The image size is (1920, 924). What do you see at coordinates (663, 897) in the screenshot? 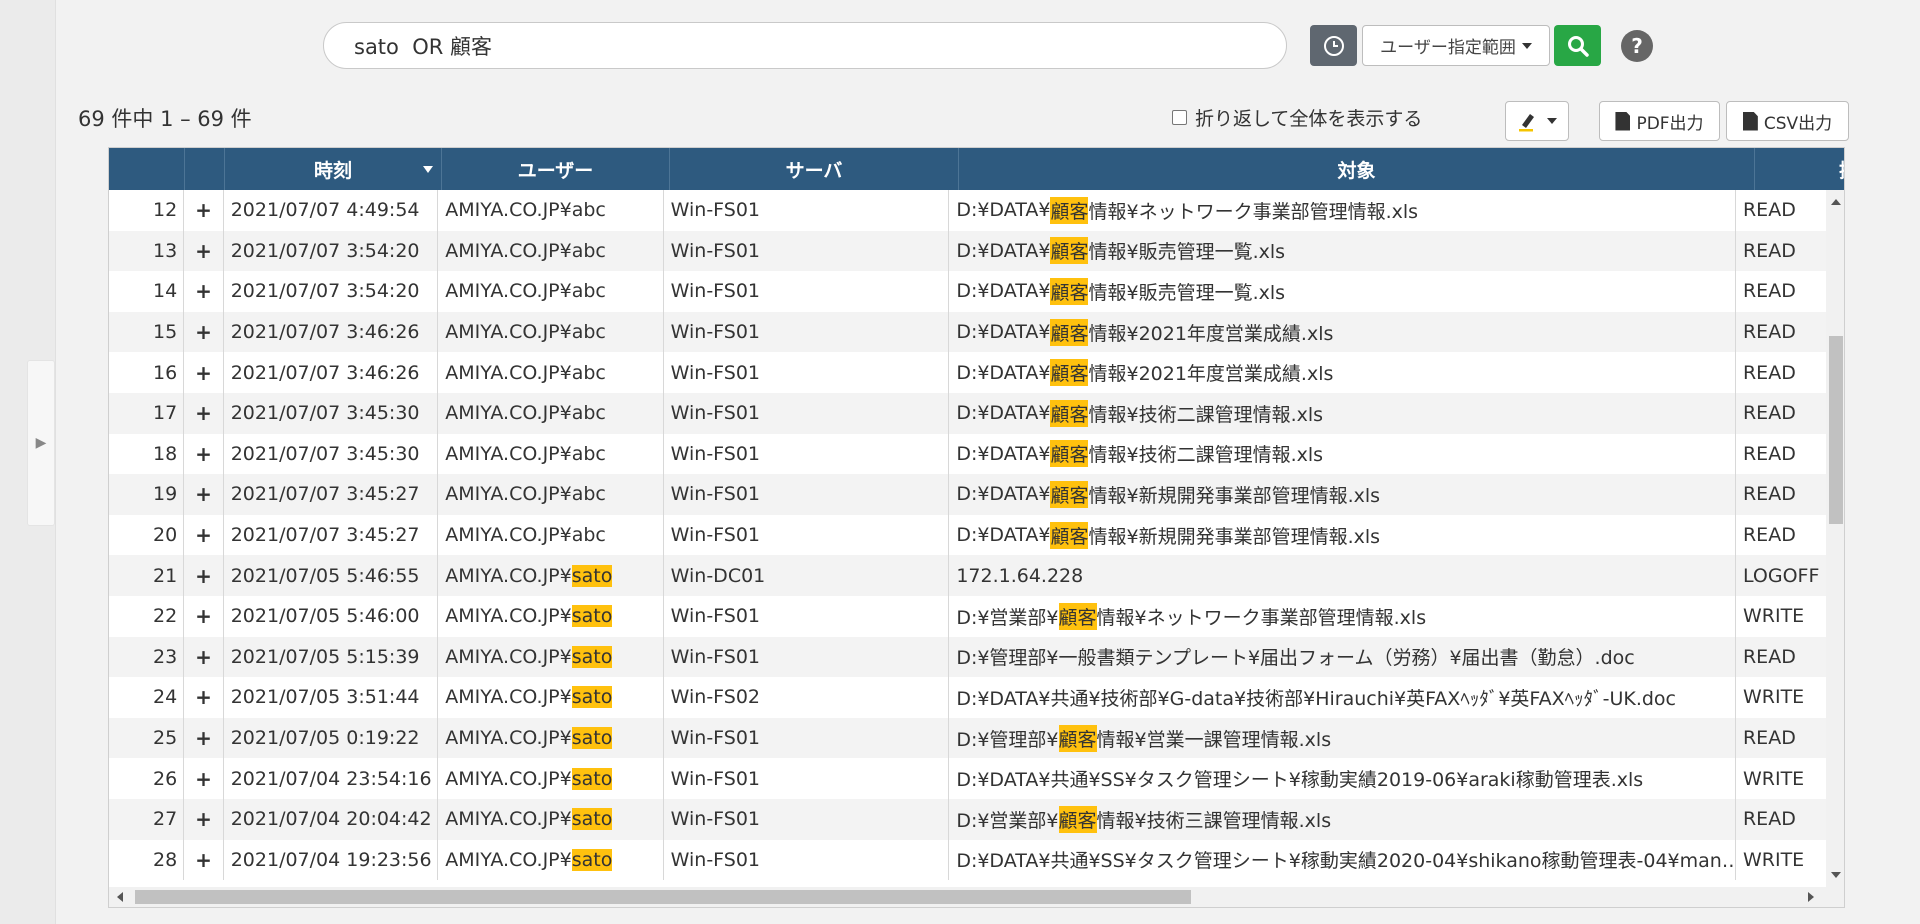
I see `horizontal-scroll-thumb` at bounding box center [663, 897].